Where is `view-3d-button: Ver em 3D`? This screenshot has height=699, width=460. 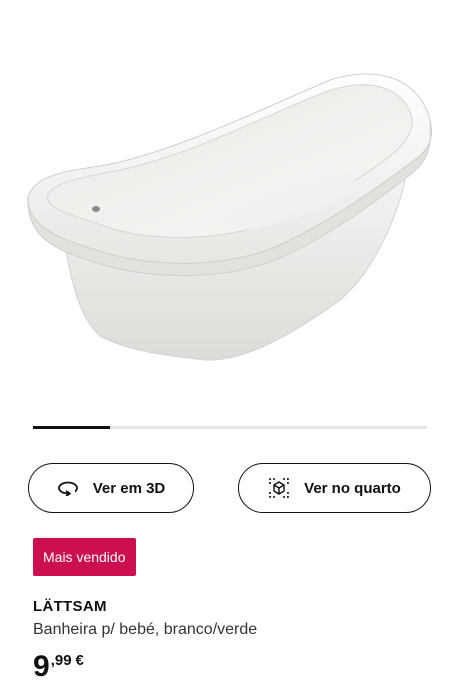 view-3d-button: Ver em 3D is located at coordinates (111, 488).